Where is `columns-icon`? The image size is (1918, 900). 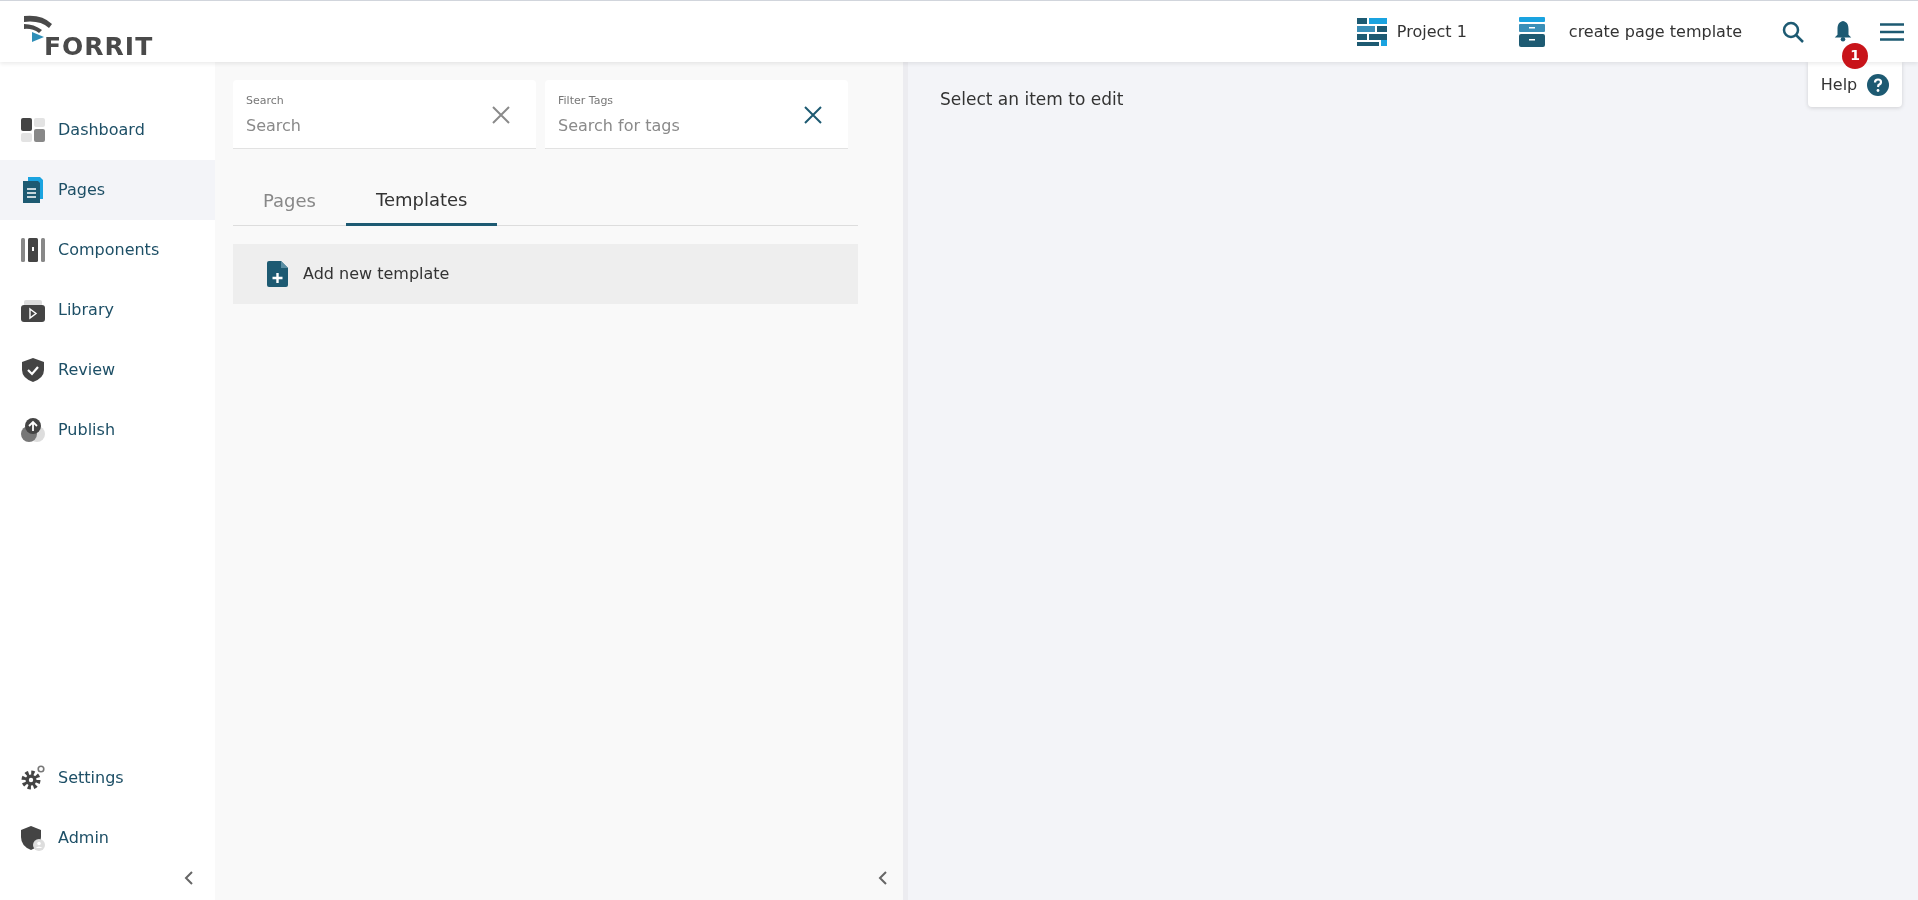 columns-icon is located at coordinates (33, 250).